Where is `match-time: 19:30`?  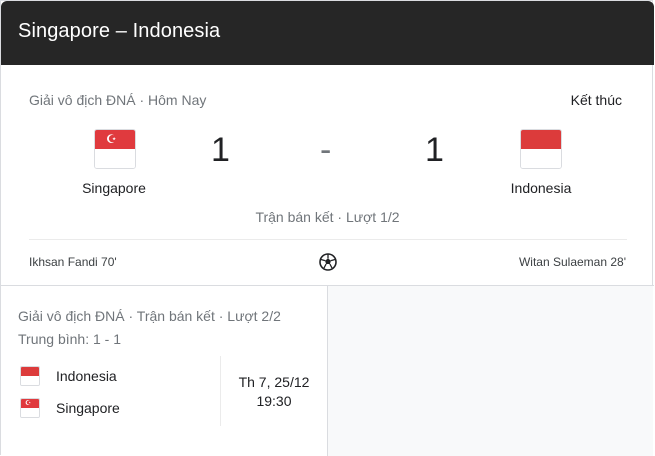 match-time: 19:30 is located at coordinates (274, 401).